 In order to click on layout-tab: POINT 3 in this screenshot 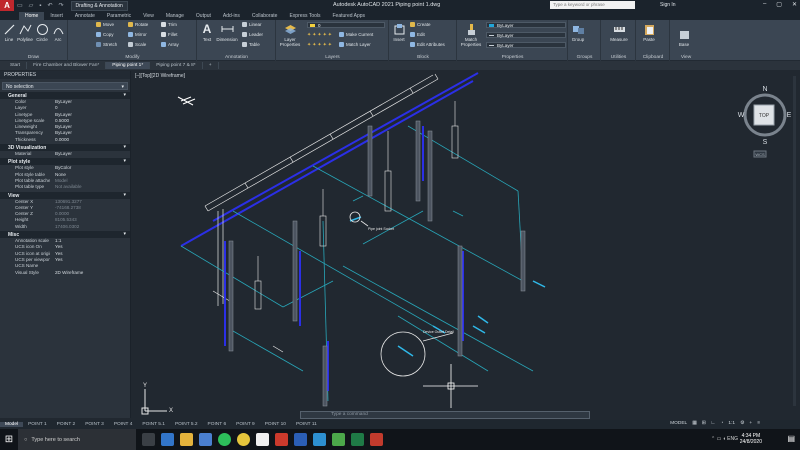, I will do `click(94, 424)`.